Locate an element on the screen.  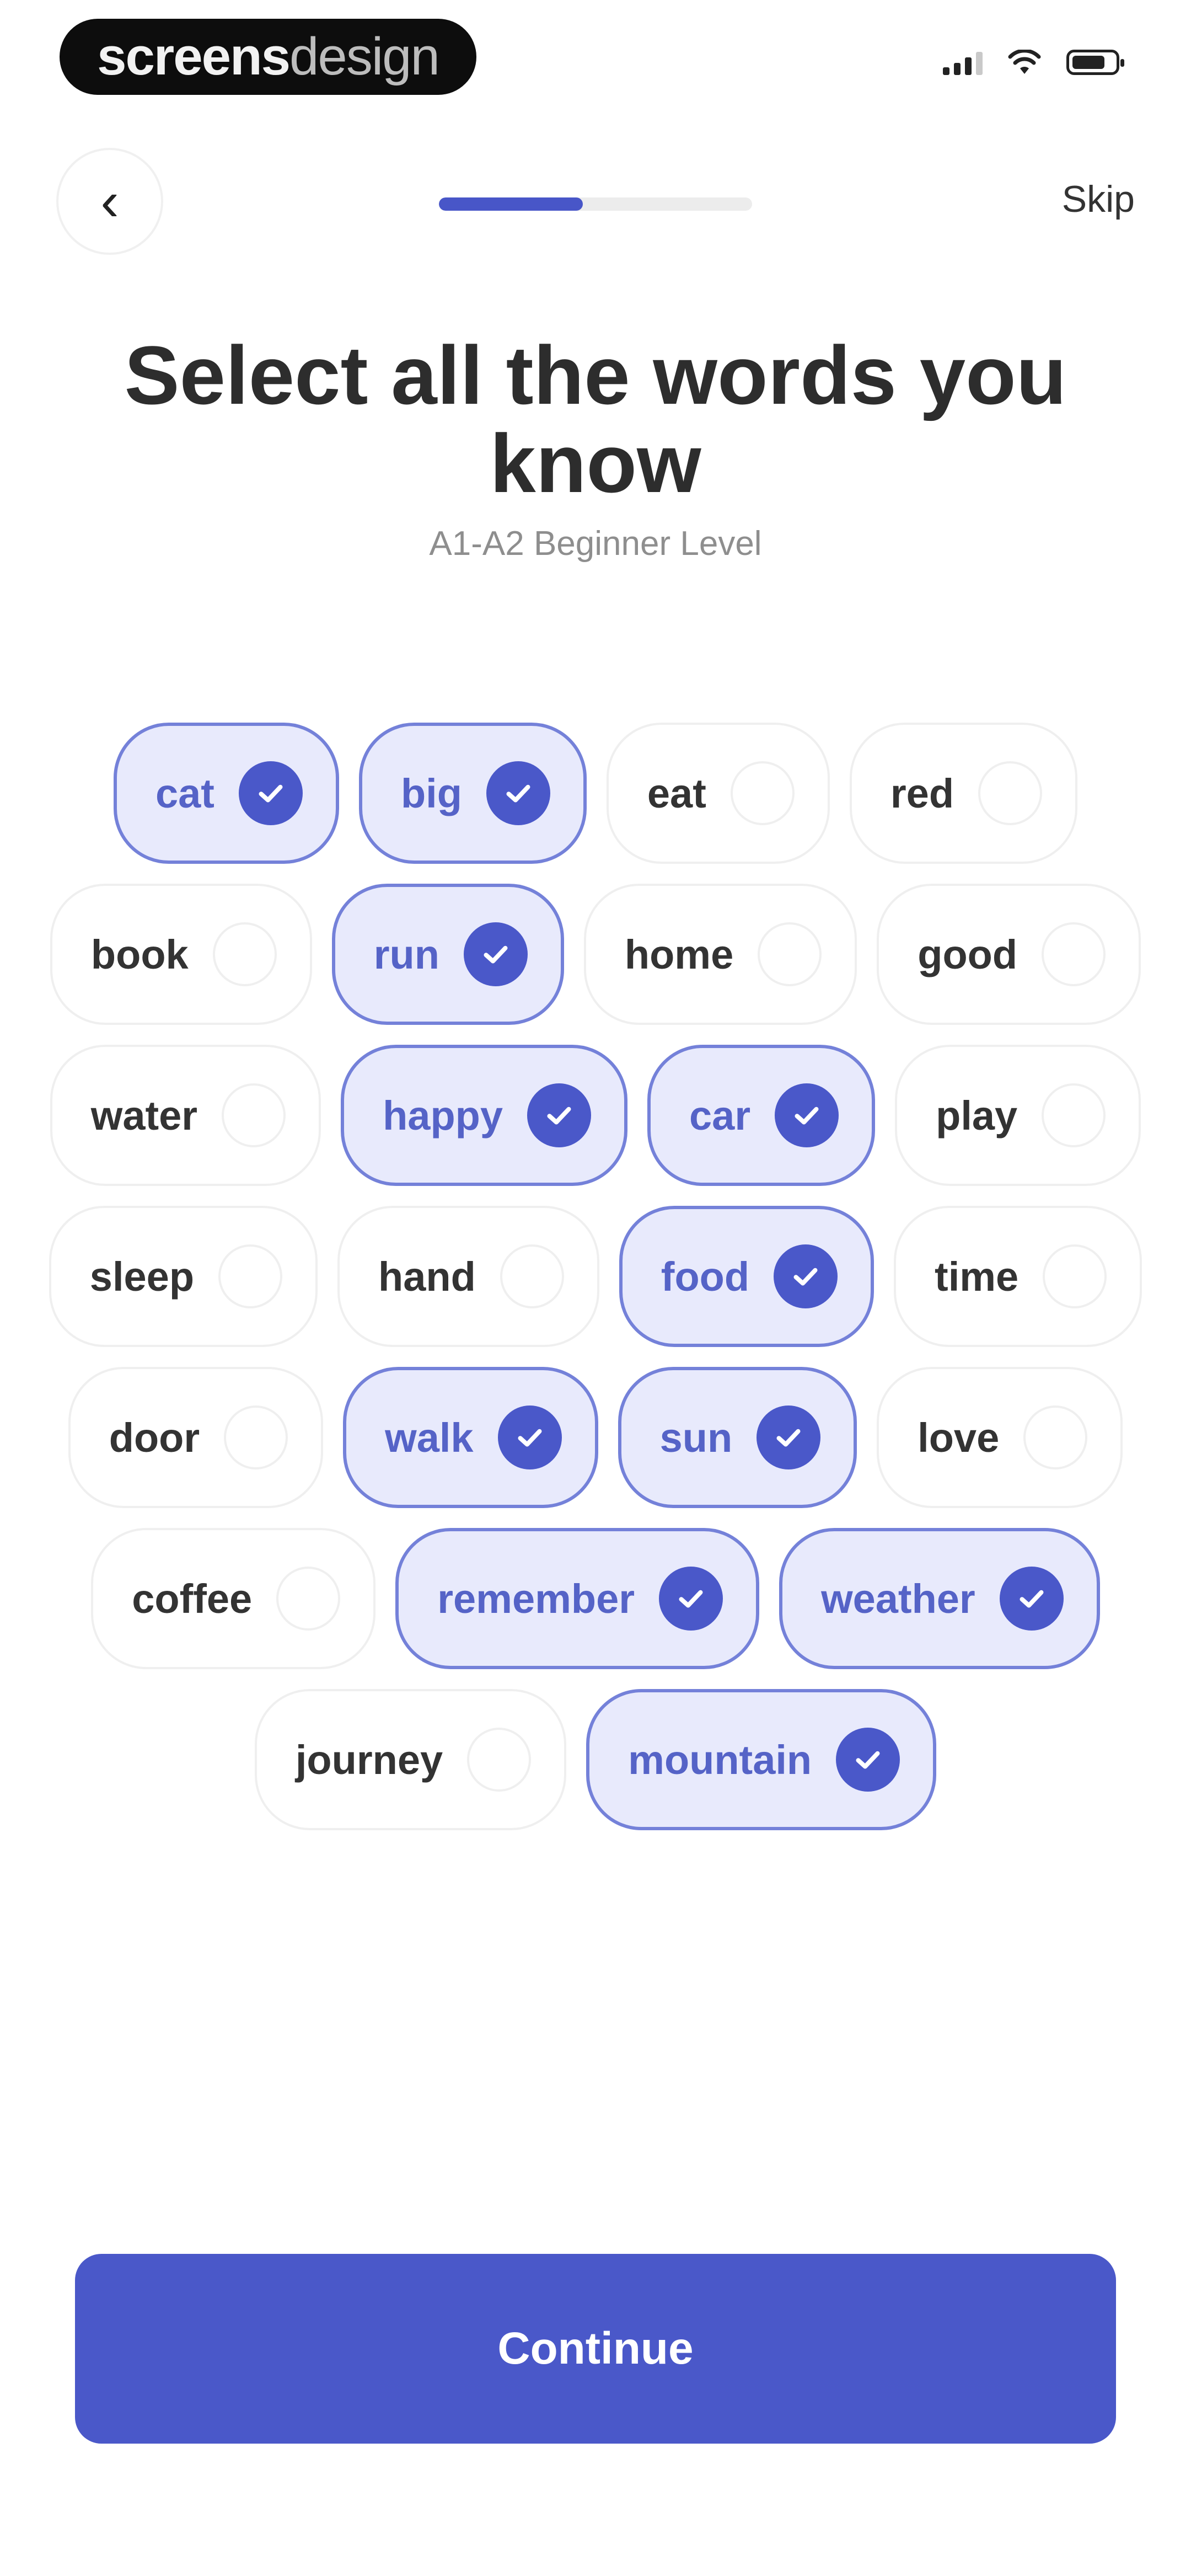
status-icons is located at coordinates (1033, 62).